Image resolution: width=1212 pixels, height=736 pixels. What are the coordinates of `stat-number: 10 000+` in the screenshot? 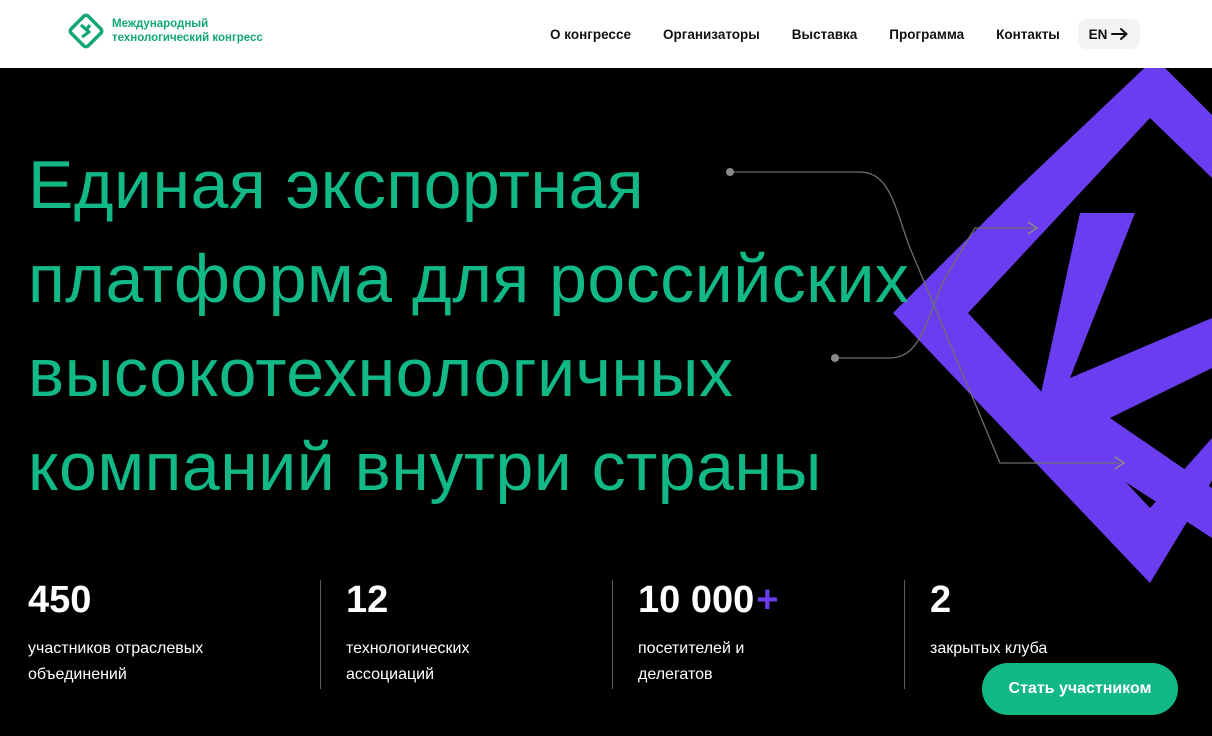 It's located at (708, 600).